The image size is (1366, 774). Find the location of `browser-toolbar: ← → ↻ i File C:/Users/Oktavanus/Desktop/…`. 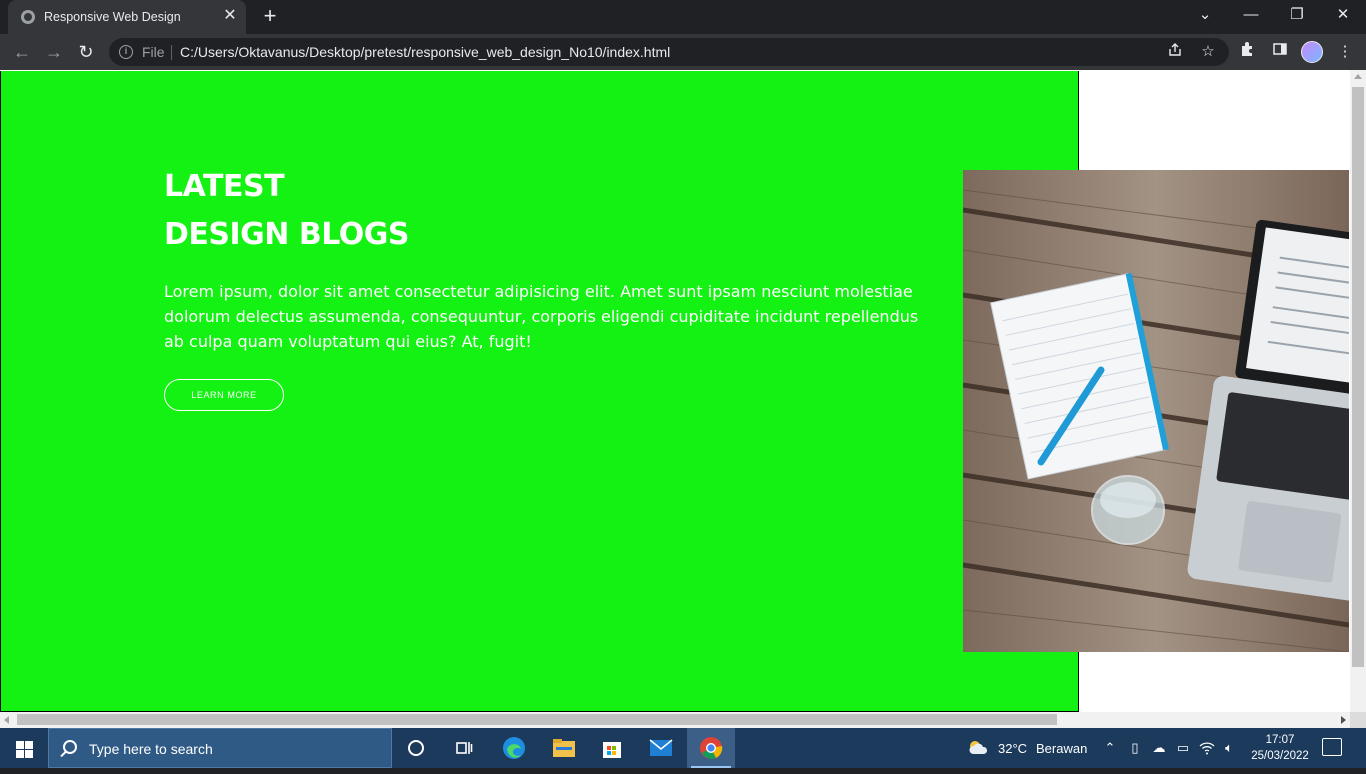

browser-toolbar: ← → ↻ i File C:/Users/Oktavanus/Desktop/… is located at coordinates (683, 52).